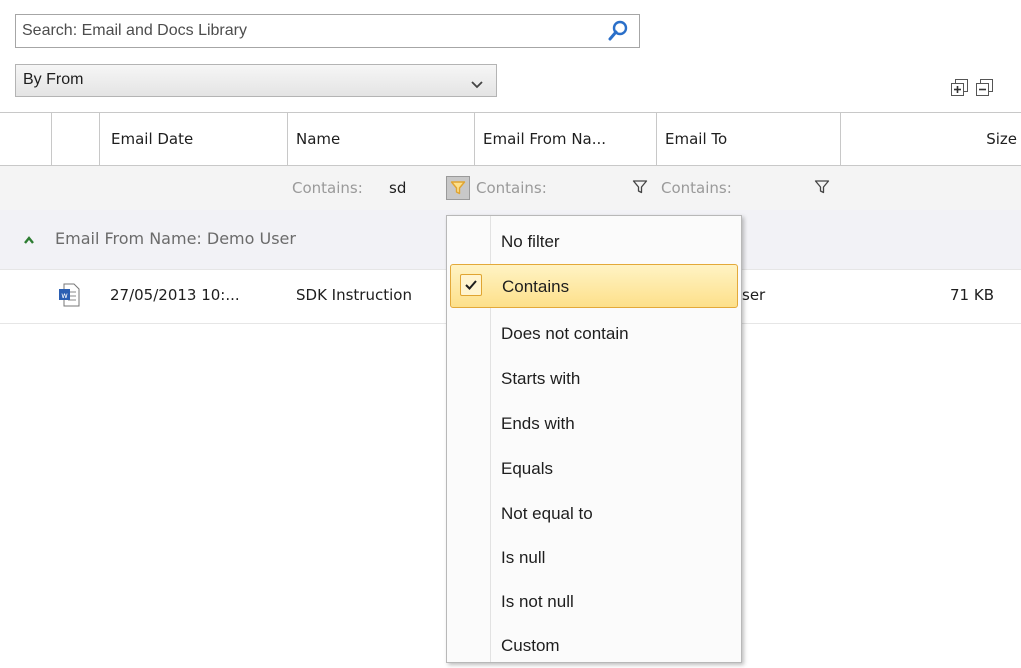  What do you see at coordinates (26, 139) in the screenshot?
I see `column-header-expander` at bounding box center [26, 139].